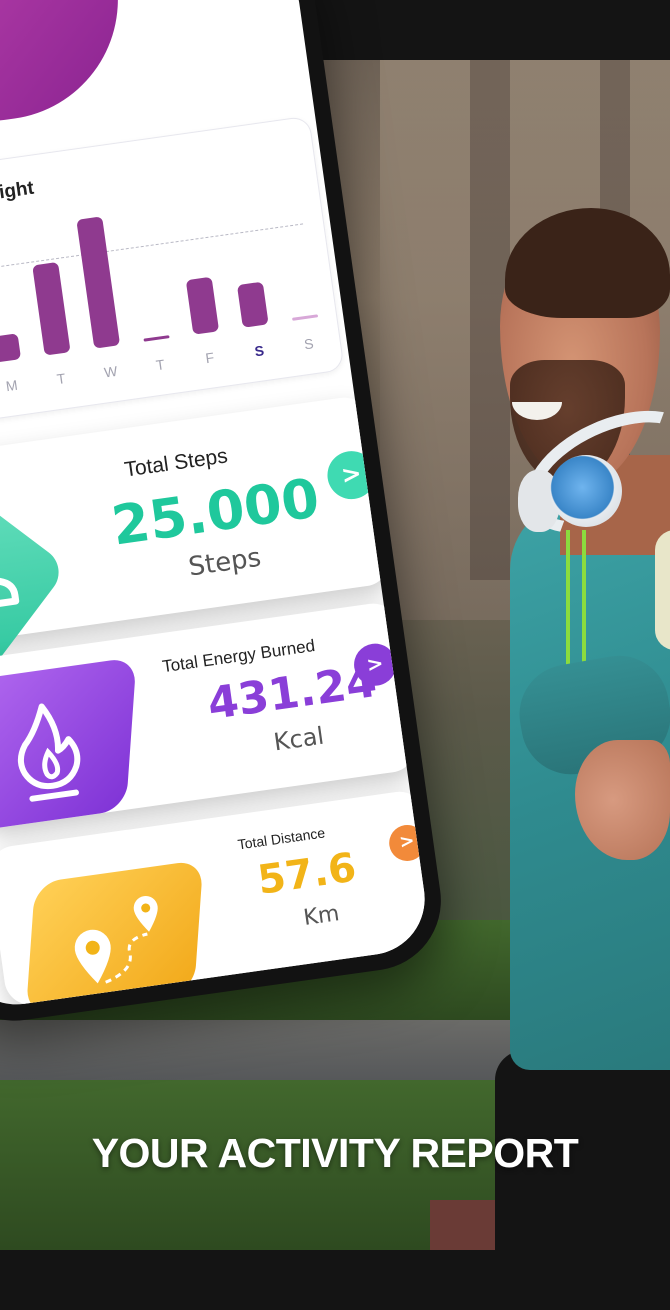  I want to click on insight-day-label-5: S, so click(259, 351).